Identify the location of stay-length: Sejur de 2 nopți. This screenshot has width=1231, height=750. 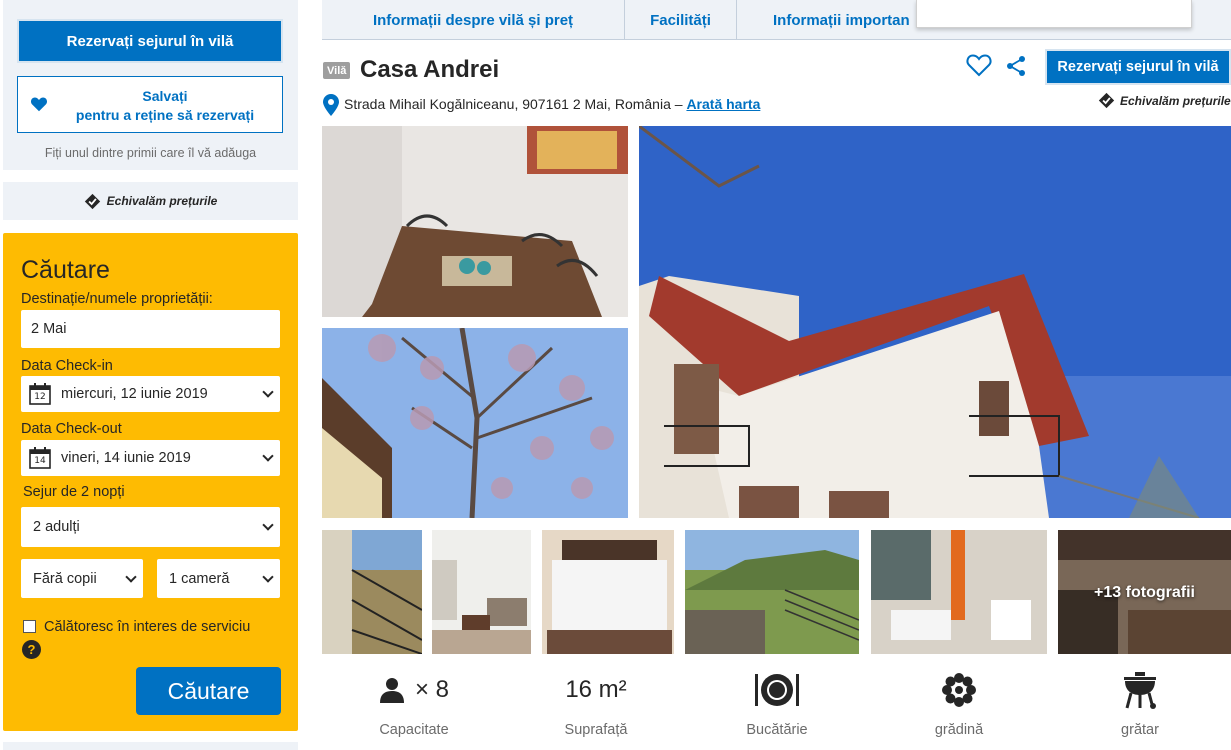
(74, 492).